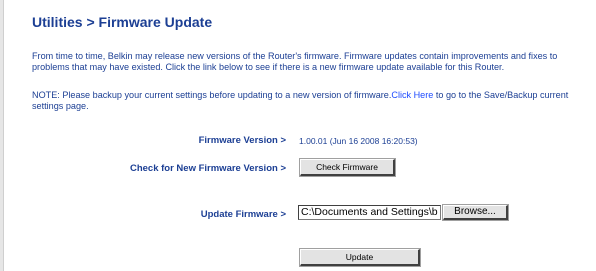 This screenshot has width=596, height=271. What do you see at coordinates (243, 214) in the screenshot?
I see `update-firmware-label: Update Firmware >` at bounding box center [243, 214].